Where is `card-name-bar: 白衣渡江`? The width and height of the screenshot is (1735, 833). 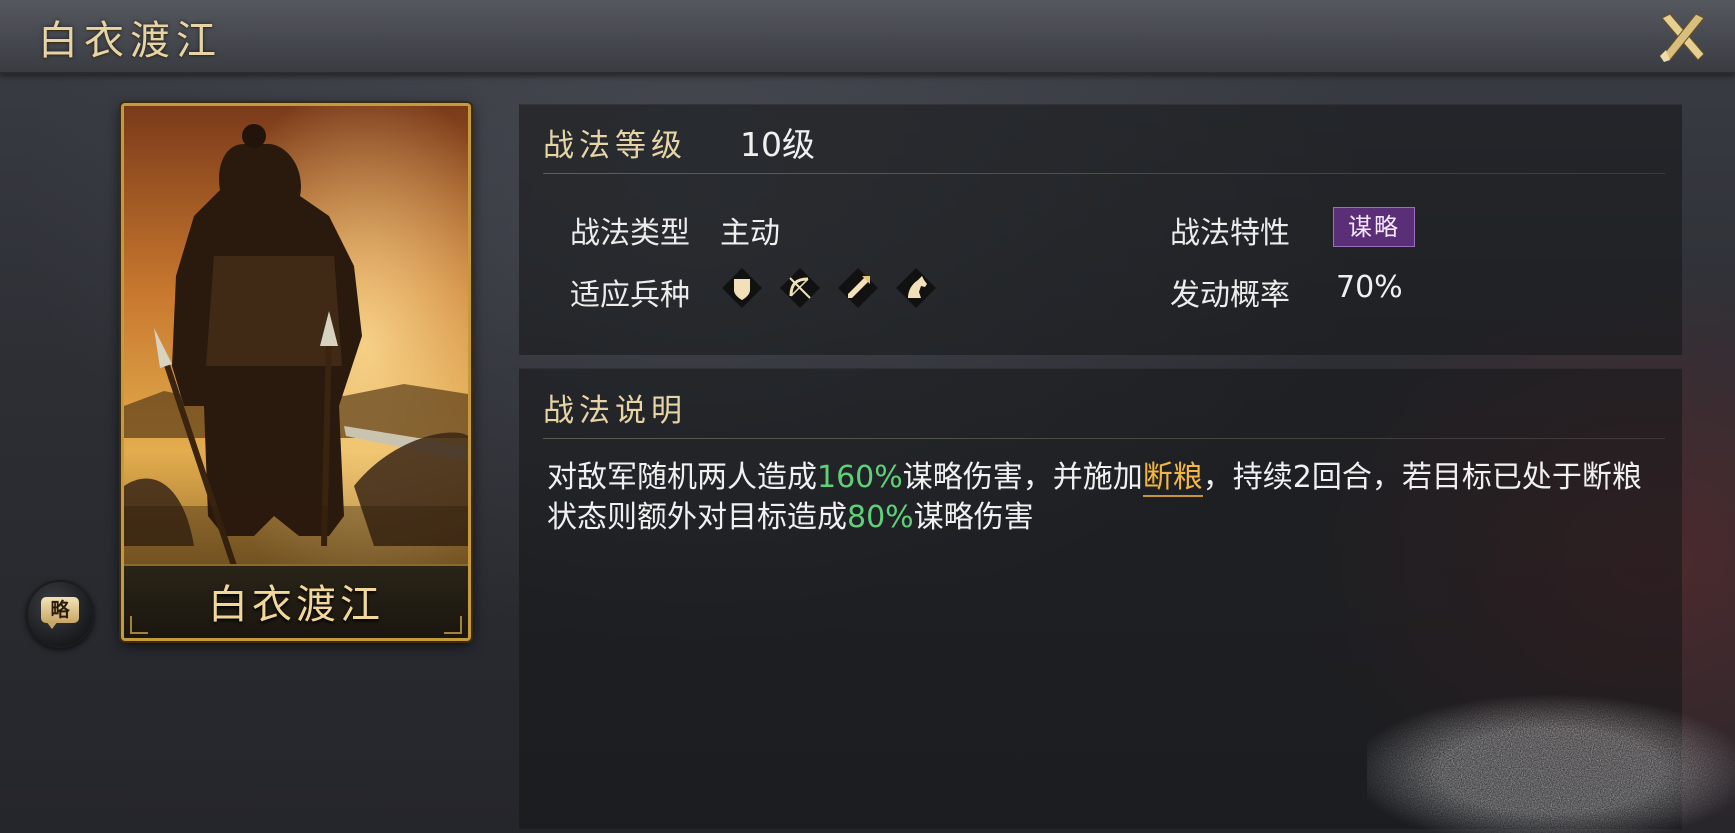 card-name-bar: 白衣渡江 is located at coordinates (296, 601).